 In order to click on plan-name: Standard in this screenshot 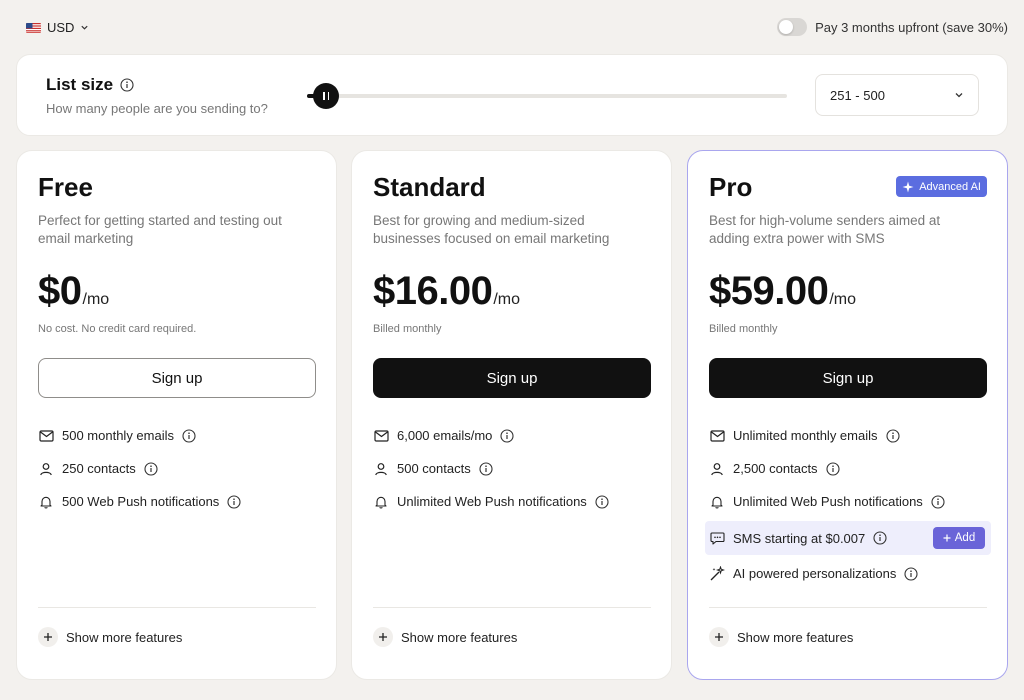, I will do `click(429, 187)`.